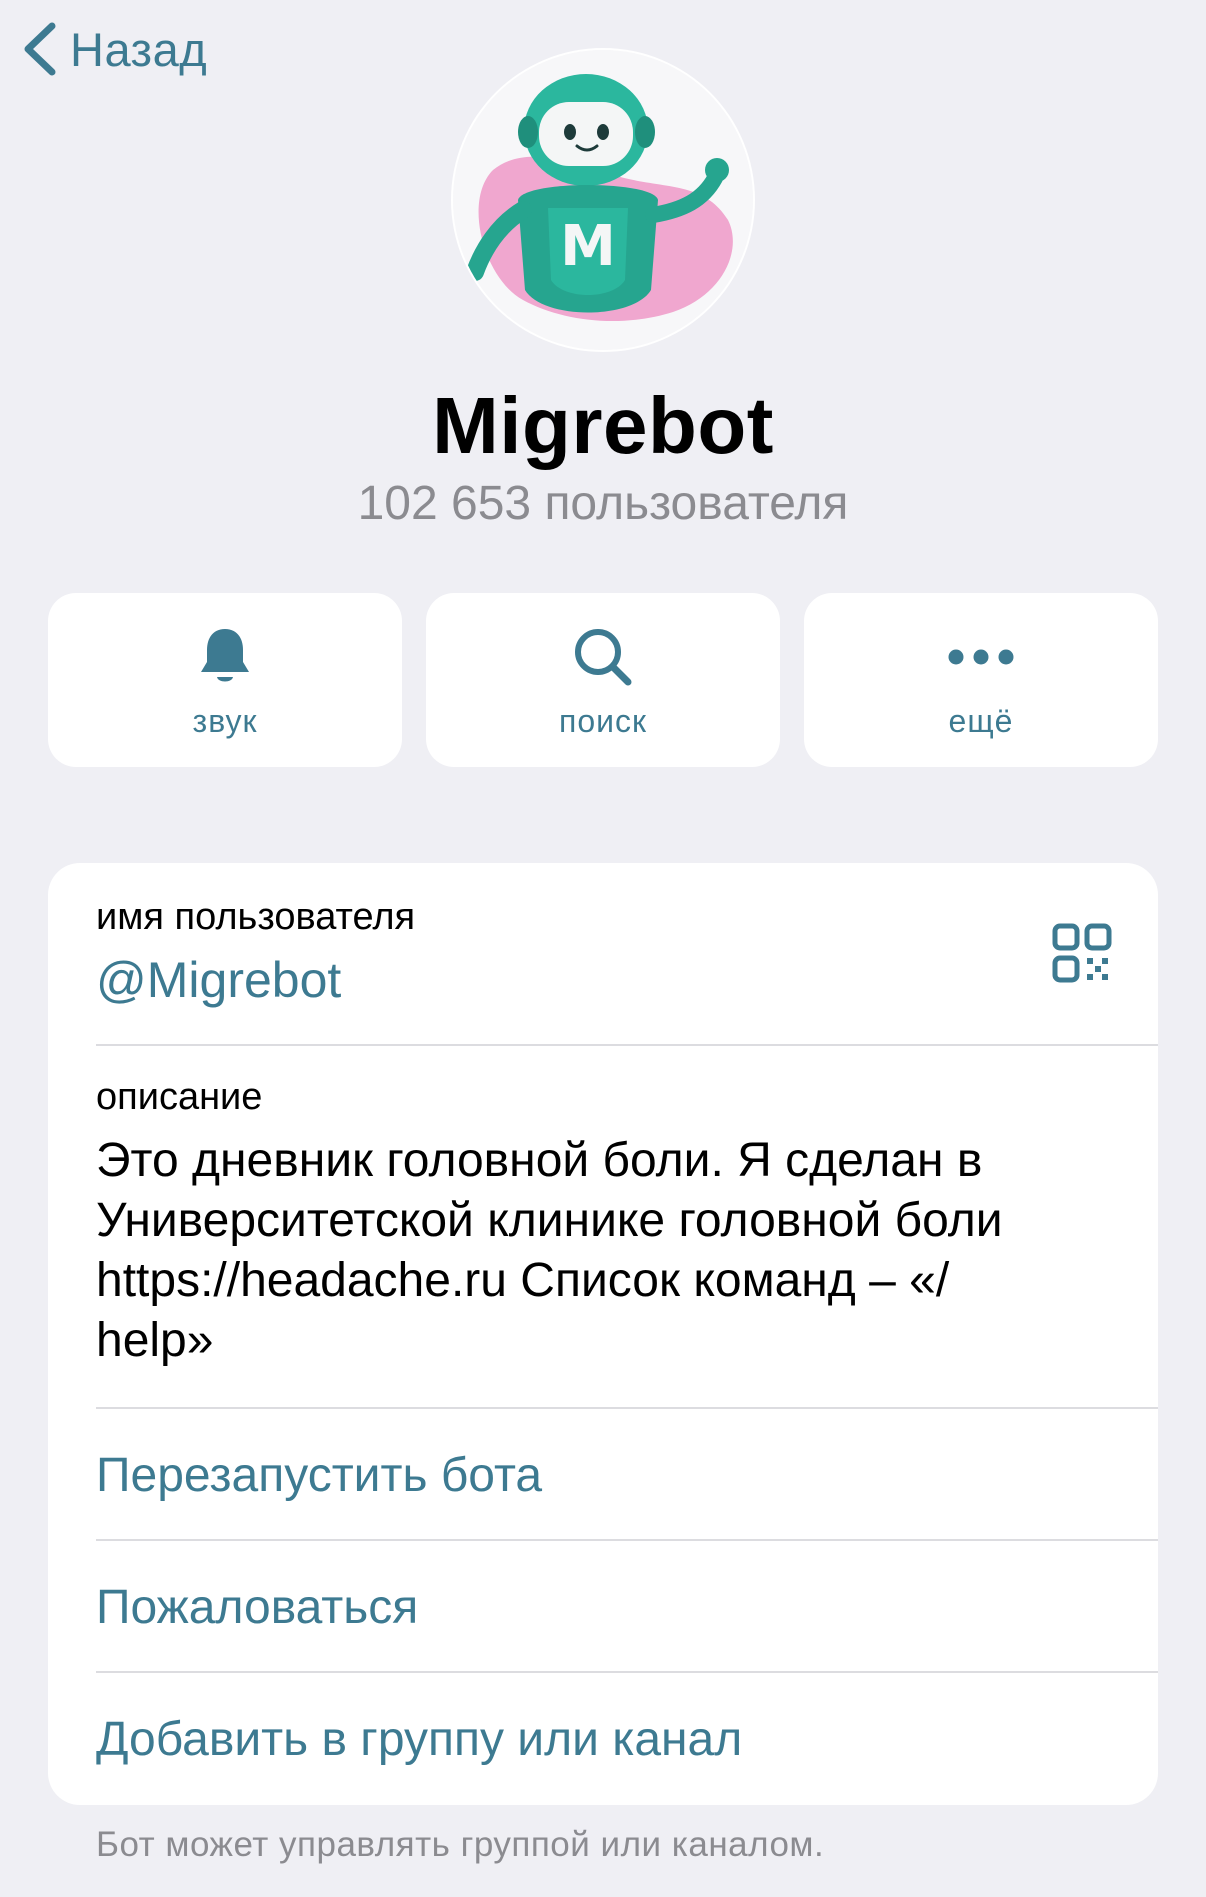  Describe the element at coordinates (225, 721) in the screenshot. I see `sound-label: звук` at that location.